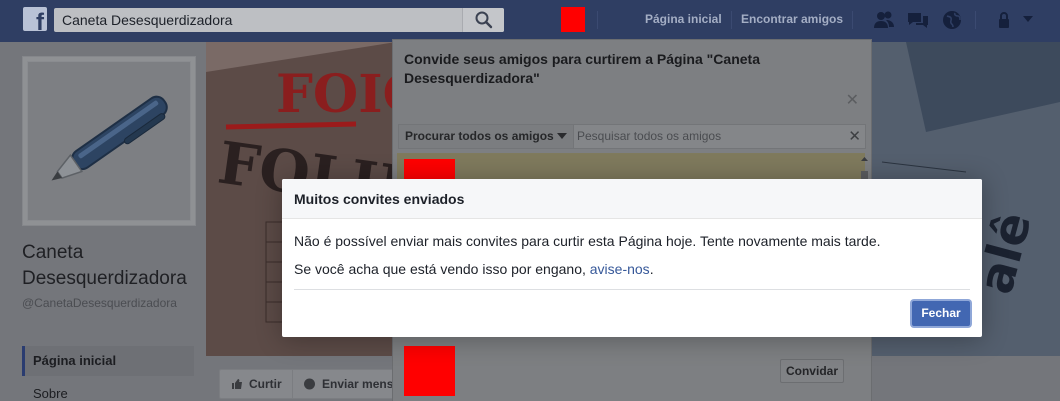 The image size is (1060, 401). What do you see at coordinates (683, 19) in the screenshot?
I see `nav-home-link: Página inicial` at bounding box center [683, 19].